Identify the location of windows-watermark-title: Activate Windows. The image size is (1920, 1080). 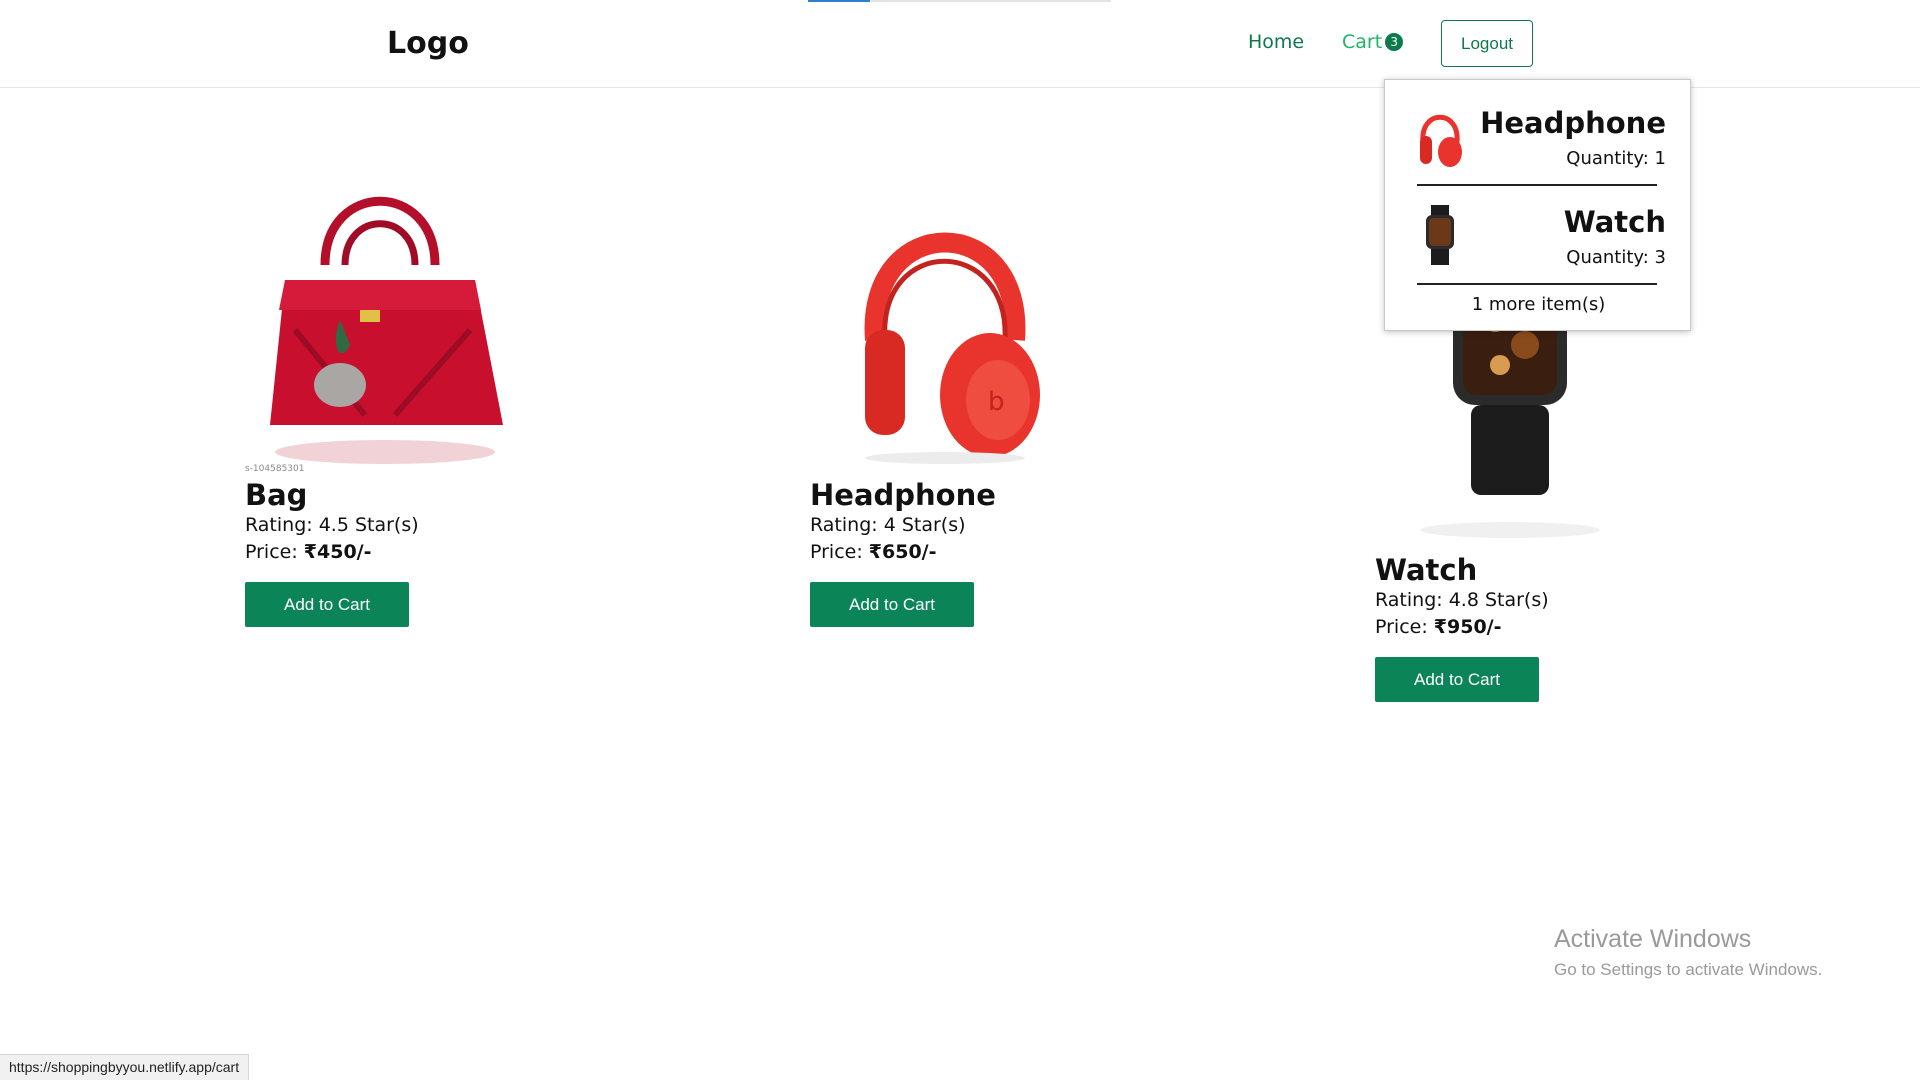
(1653, 939).